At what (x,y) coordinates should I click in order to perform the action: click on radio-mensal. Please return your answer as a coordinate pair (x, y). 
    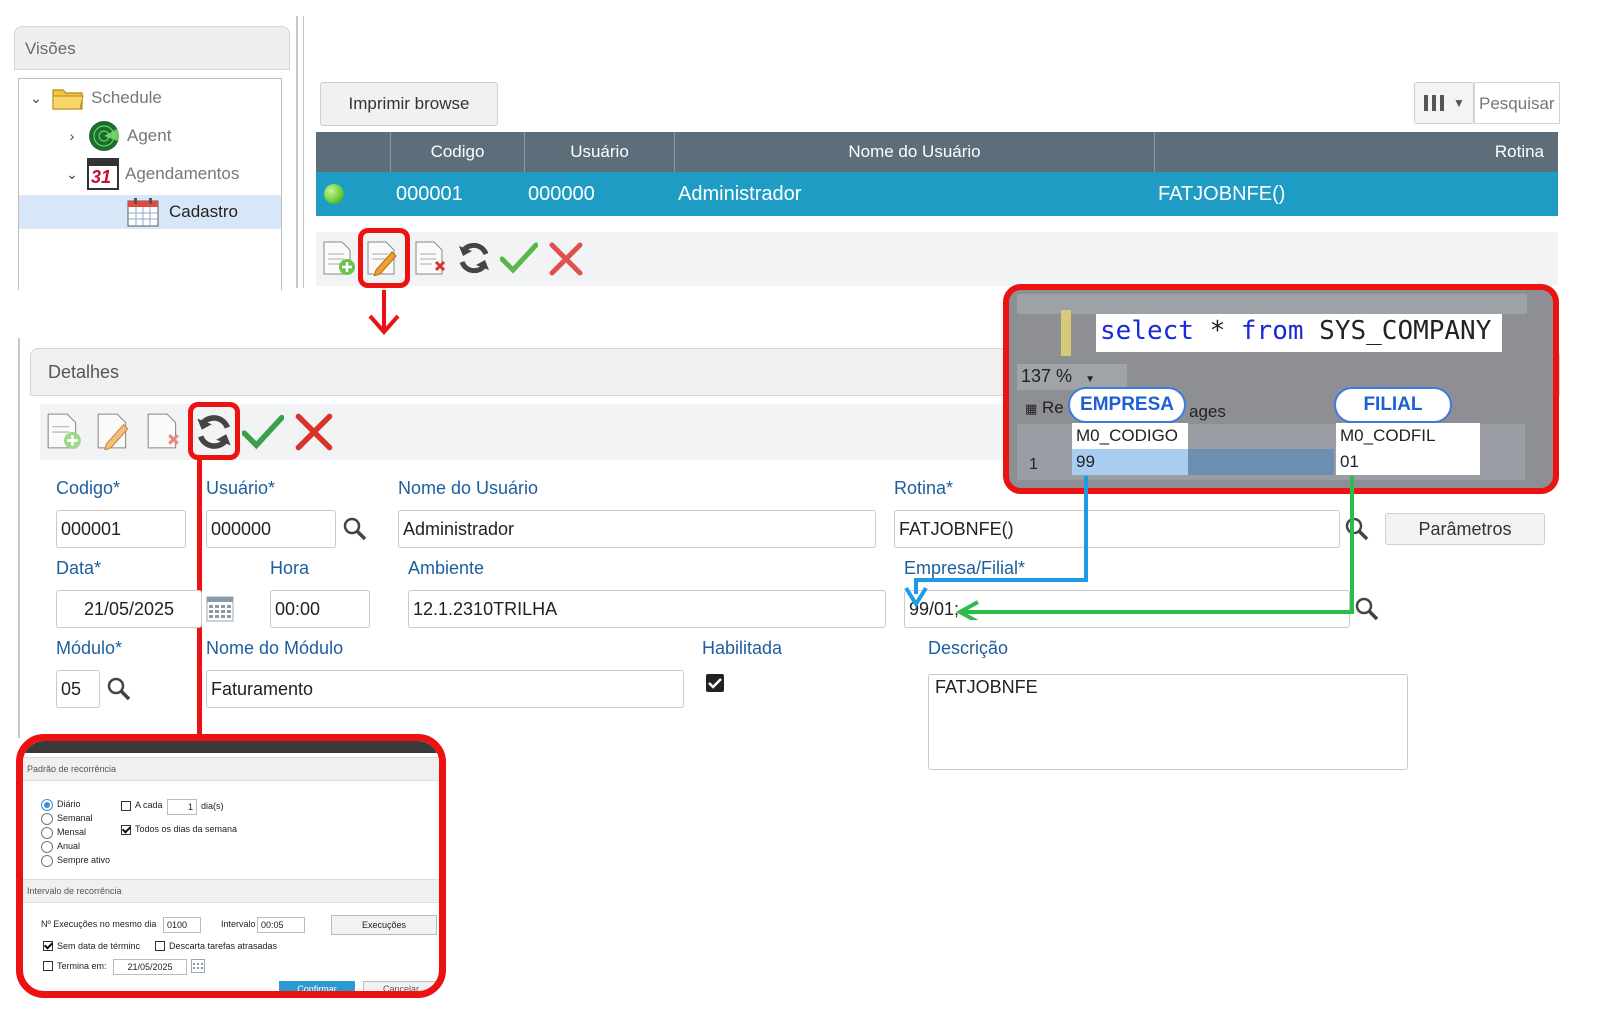
    Looking at the image, I should click on (47, 833).